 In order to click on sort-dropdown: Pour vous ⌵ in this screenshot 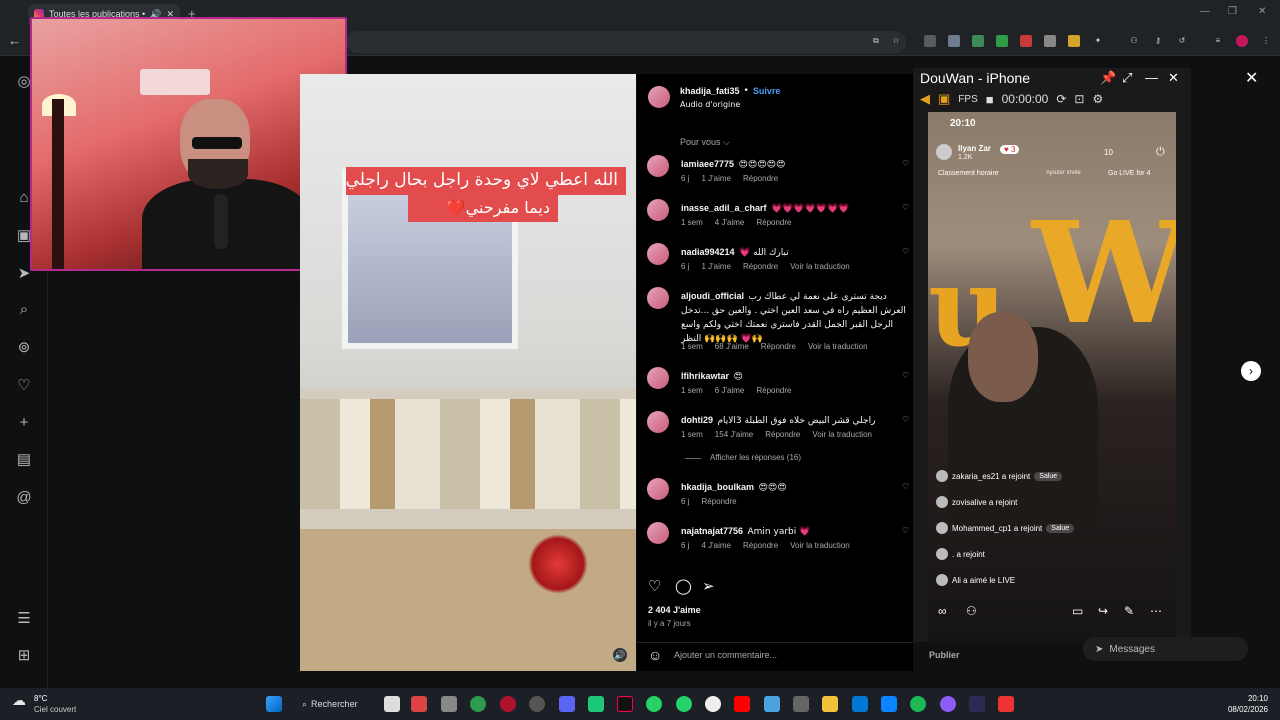, I will do `click(705, 142)`.